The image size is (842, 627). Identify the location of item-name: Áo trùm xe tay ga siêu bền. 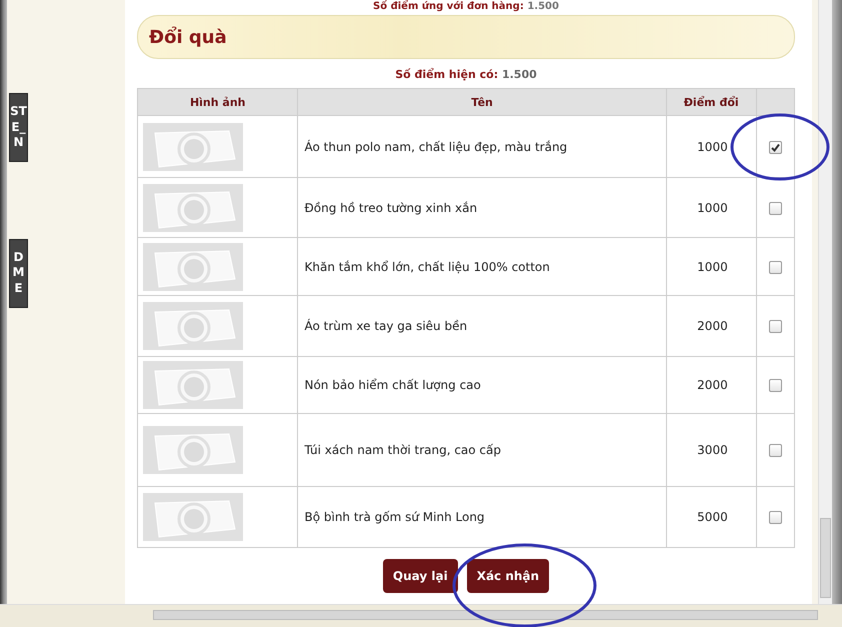
(482, 326).